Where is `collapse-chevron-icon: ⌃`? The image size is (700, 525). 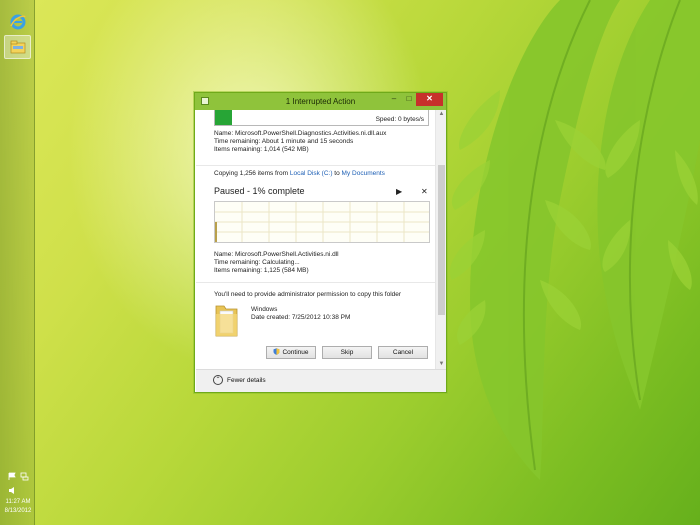
collapse-chevron-icon: ⌃ is located at coordinates (218, 380).